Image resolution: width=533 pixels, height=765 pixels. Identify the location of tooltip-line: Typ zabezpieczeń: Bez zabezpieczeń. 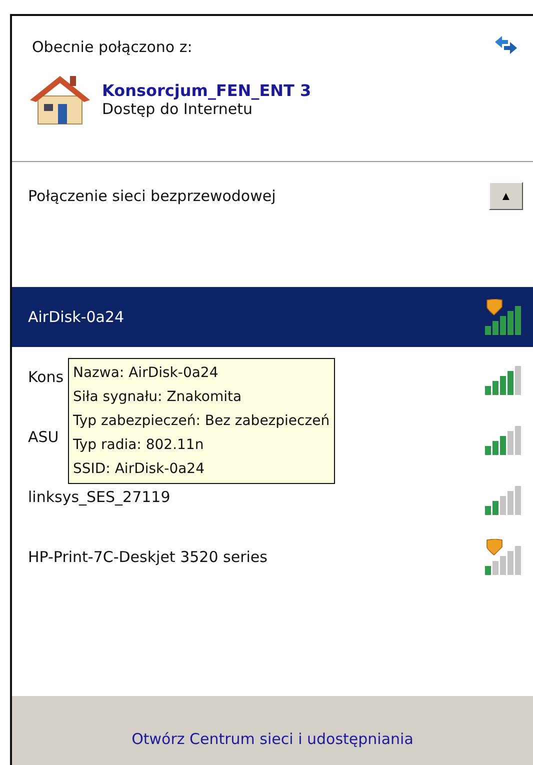
(201, 421).